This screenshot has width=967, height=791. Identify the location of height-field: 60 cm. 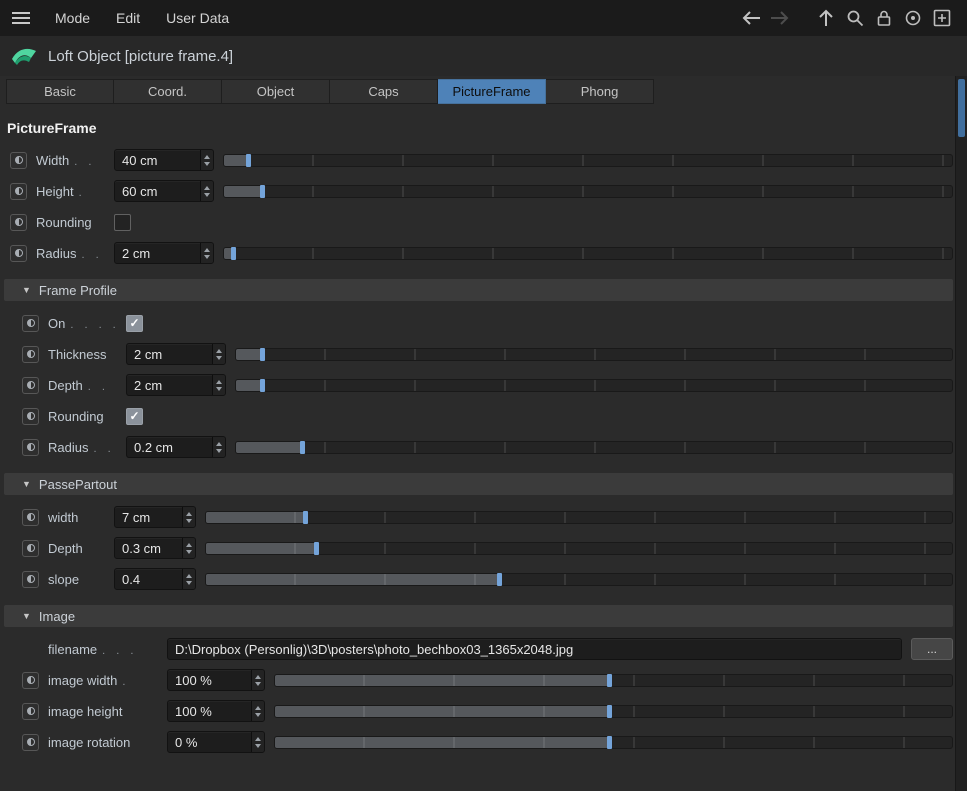
(164, 191).